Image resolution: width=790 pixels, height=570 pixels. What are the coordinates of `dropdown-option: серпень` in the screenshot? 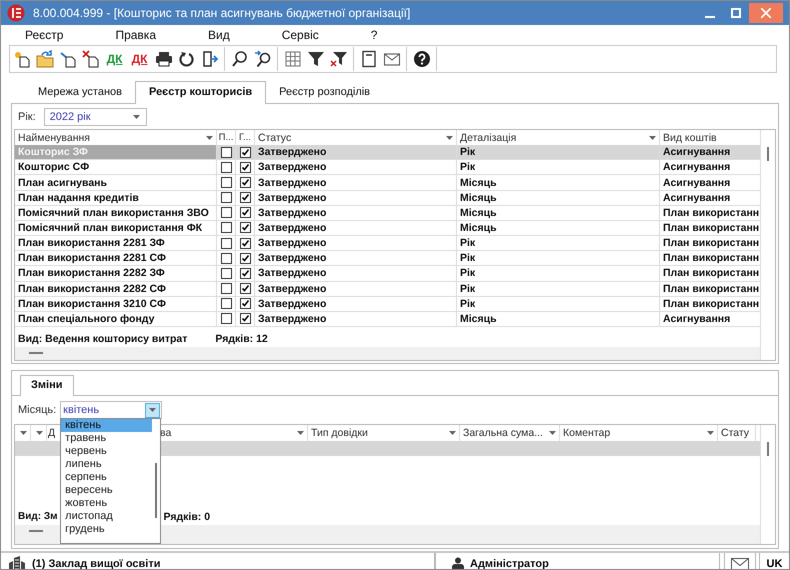 It's located at (106, 477).